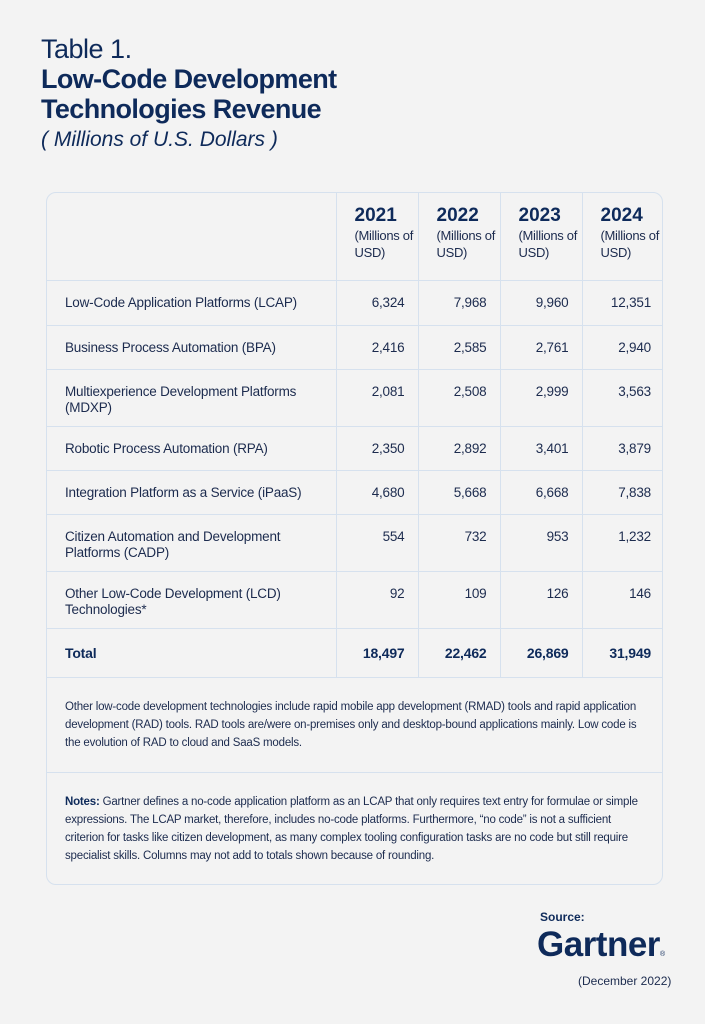 Image resolution: width=705 pixels, height=1024 pixels. I want to click on gartner-logo: Gartner®, so click(604, 950).